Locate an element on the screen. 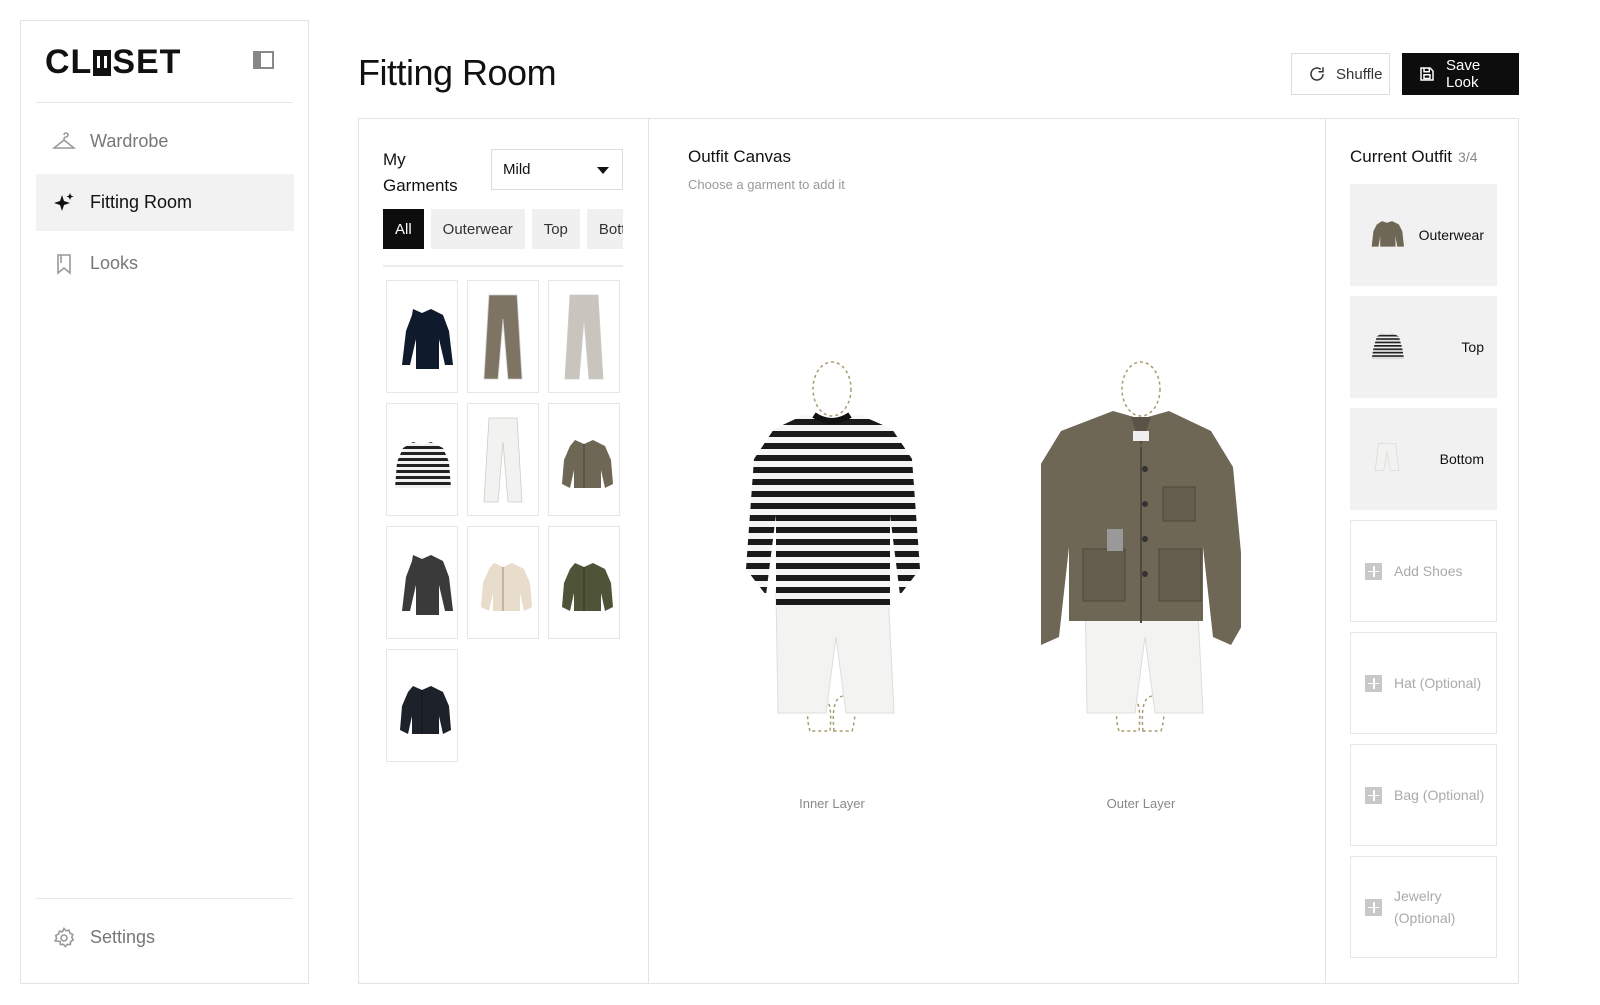 Image resolution: width=1600 pixels, height=1005 pixels. sidebar-item-label: Settings is located at coordinates (123, 937).